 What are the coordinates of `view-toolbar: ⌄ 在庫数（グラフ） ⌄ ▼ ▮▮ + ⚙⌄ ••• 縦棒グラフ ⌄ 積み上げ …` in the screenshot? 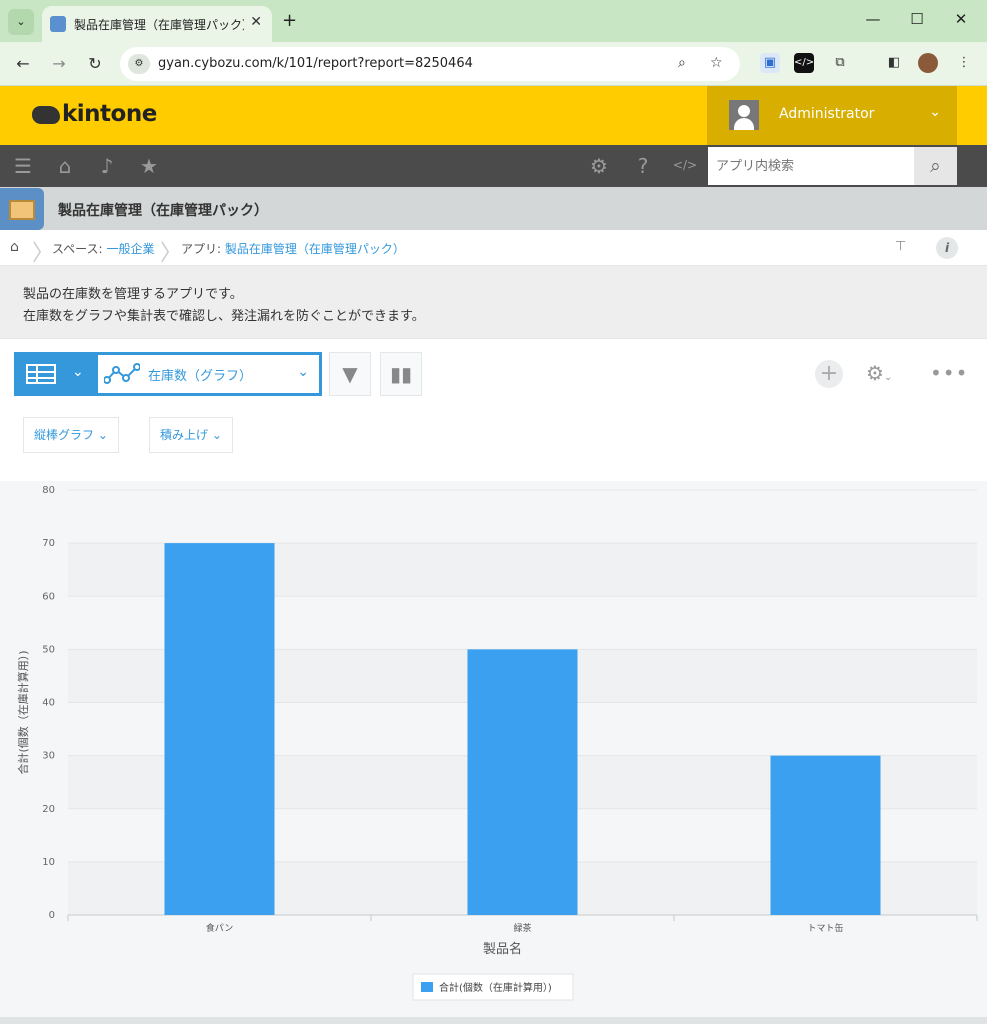 It's located at (493, 410).